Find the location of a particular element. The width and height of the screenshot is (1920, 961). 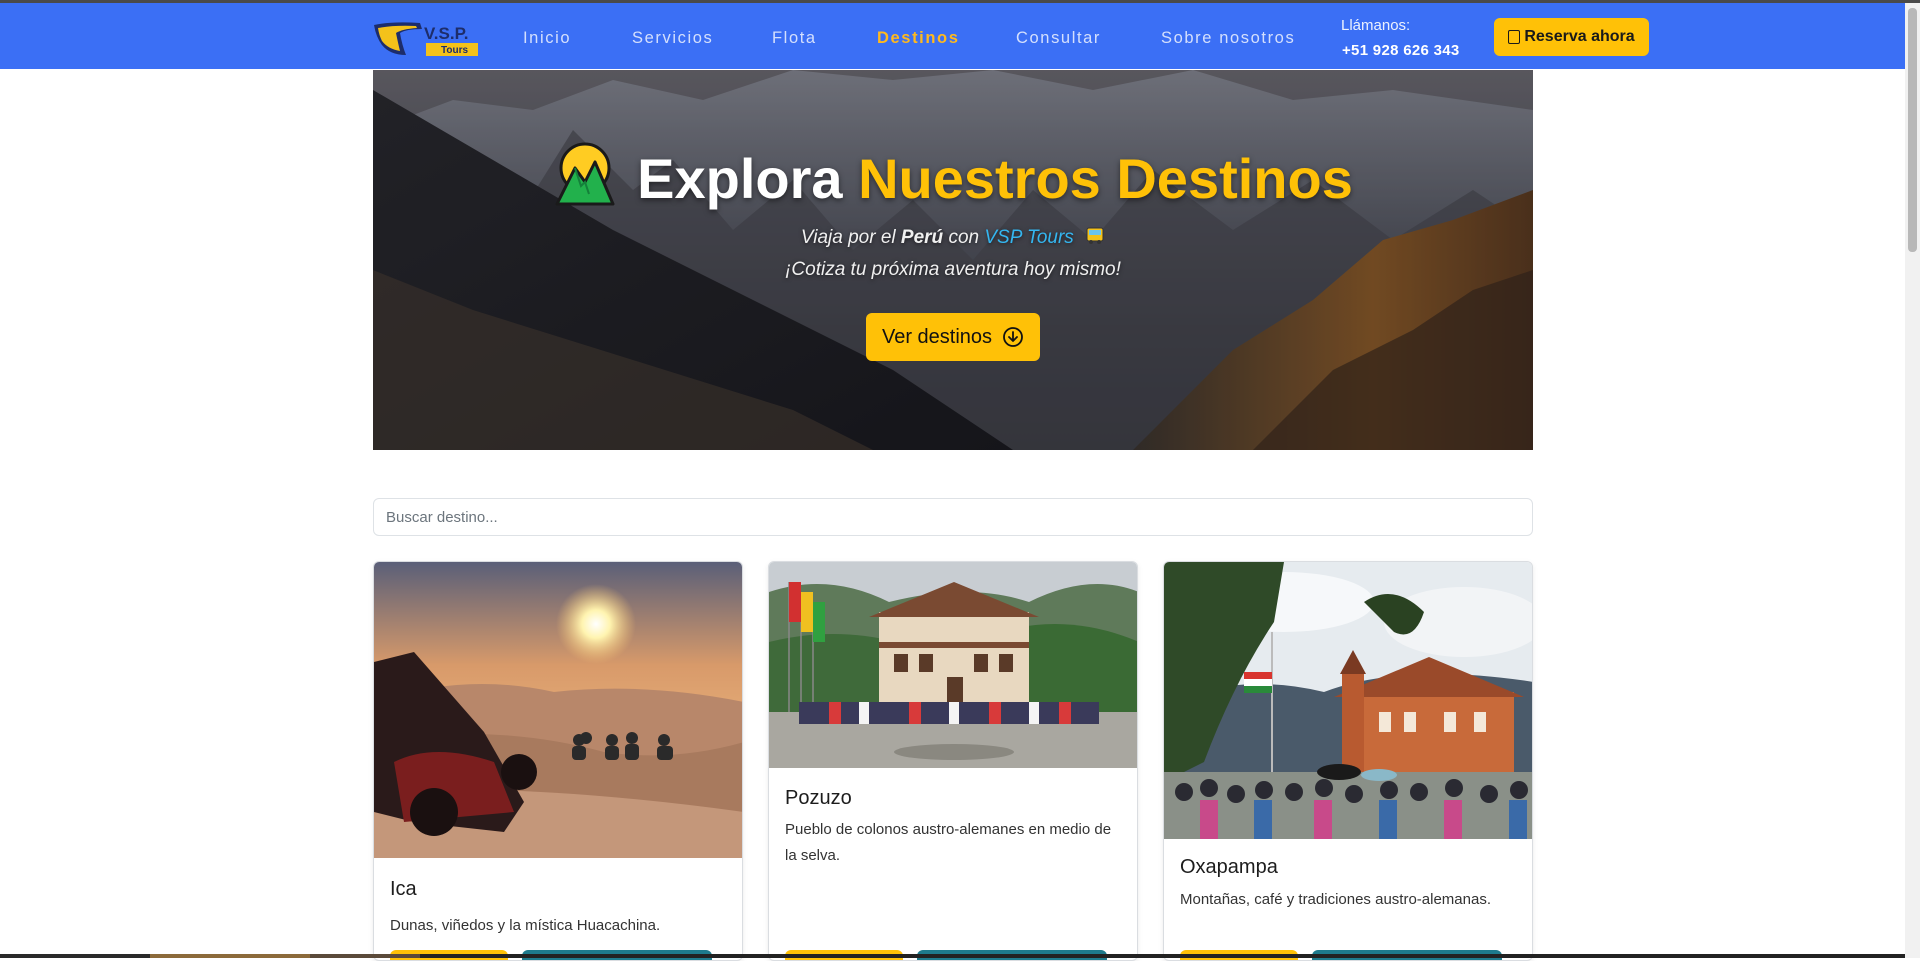

hero-title-main: Explora is located at coordinates (740, 178).